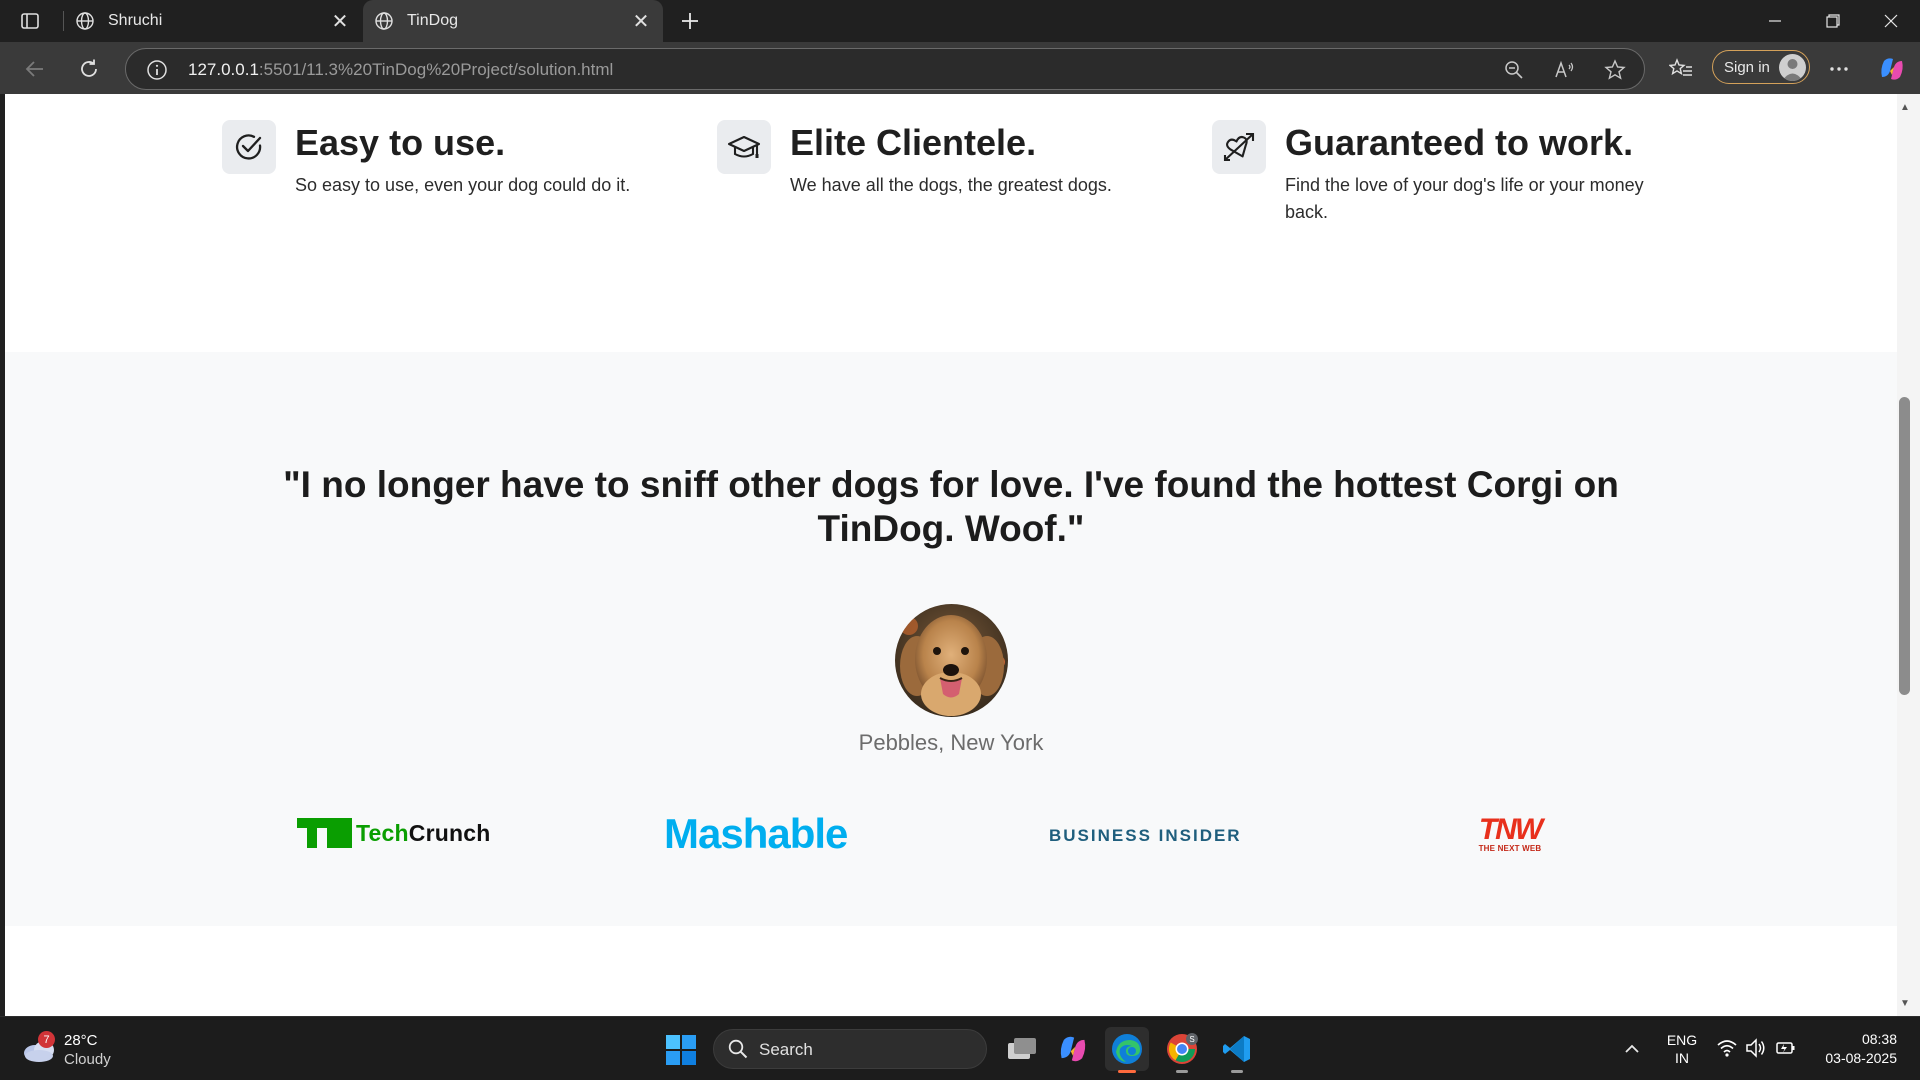 Image resolution: width=1920 pixels, height=1080 pixels. I want to click on restore-icon, so click(1833, 21).